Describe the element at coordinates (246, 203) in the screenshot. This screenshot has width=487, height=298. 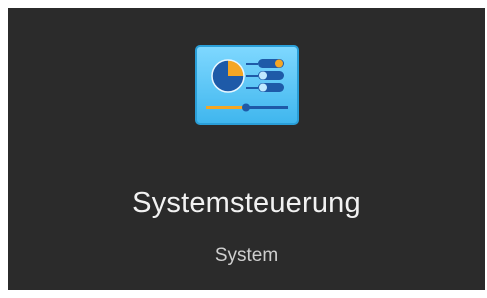
I see `app-title: Systemsteuerung` at that location.